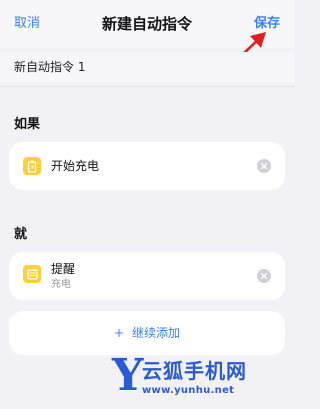  What do you see at coordinates (194, 371) in the screenshot?
I see `watermark-title: 云狐手机网` at bounding box center [194, 371].